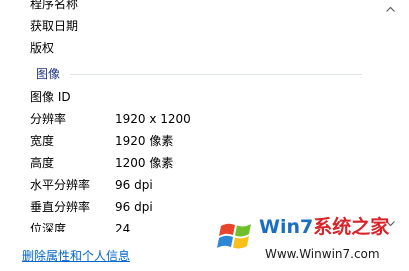 Image resolution: width=409 pixels, height=271 pixels. What do you see at coordinates (42, 48) in the screenshot?
I see `property-name: 版权` at bounding box center [42, 48].